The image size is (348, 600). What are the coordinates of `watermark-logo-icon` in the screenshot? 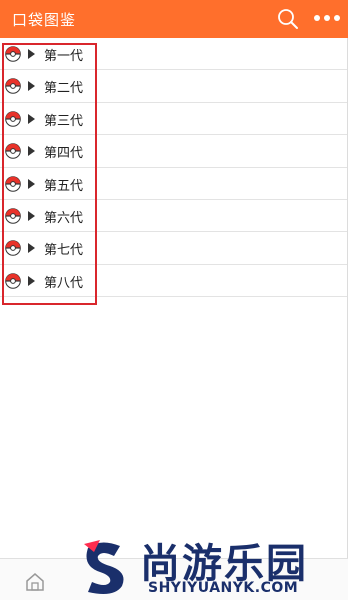 It's located at (104, 567).